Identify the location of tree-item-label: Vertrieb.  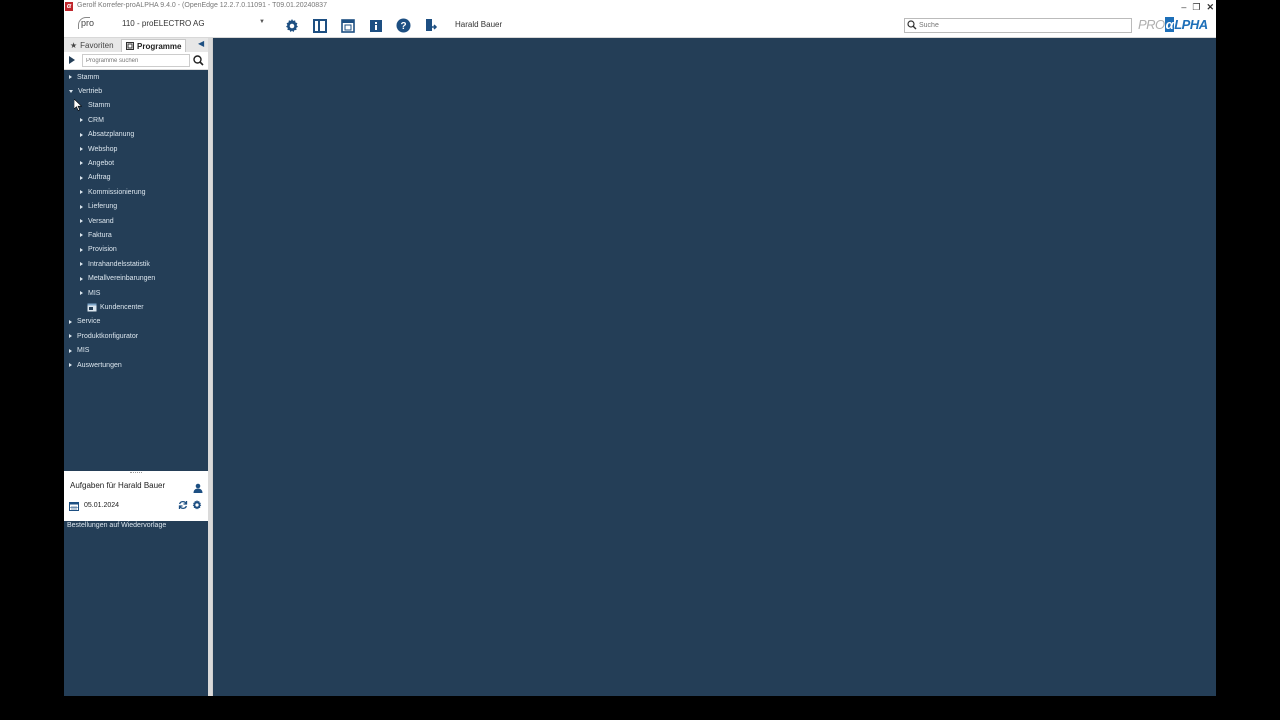
(90, 91).